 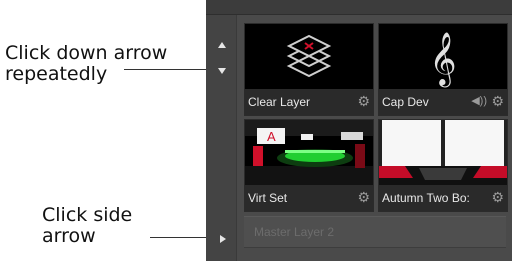 I want to click on cap-dev-thumbnail: 𝄞, so click(x=443, y=56).